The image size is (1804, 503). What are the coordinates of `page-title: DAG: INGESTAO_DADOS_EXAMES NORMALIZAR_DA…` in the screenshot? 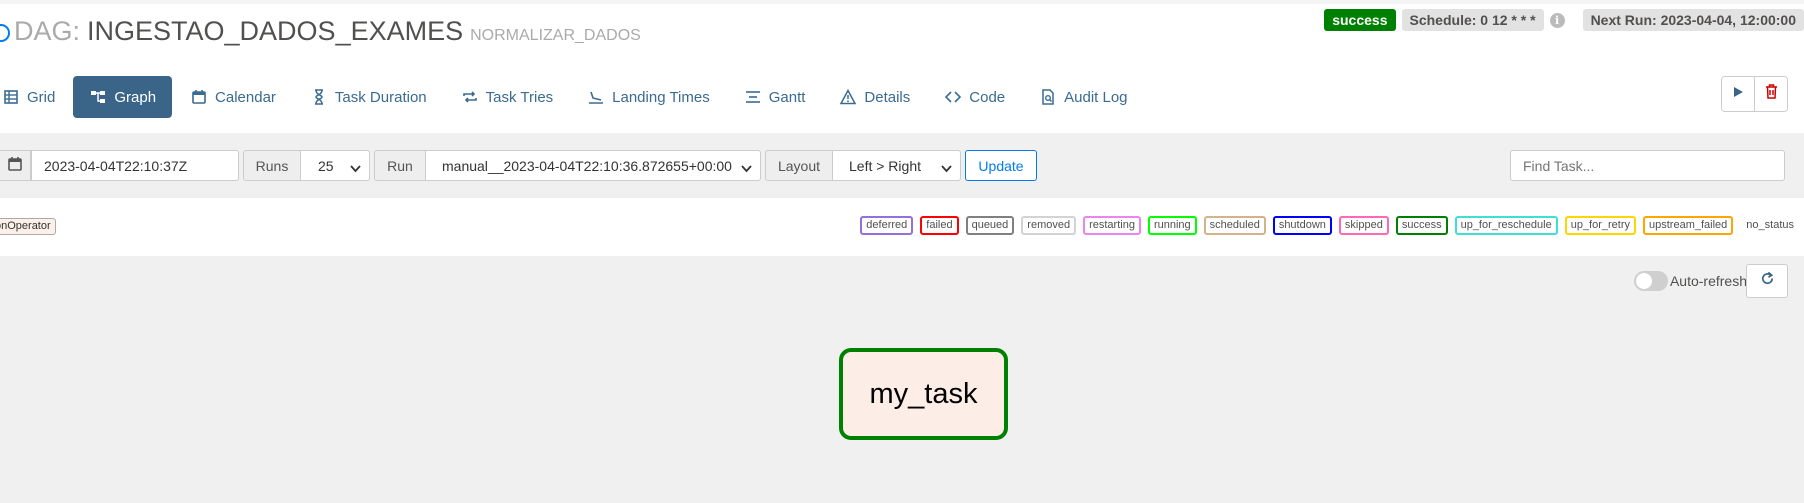 It's located at (320, 31).